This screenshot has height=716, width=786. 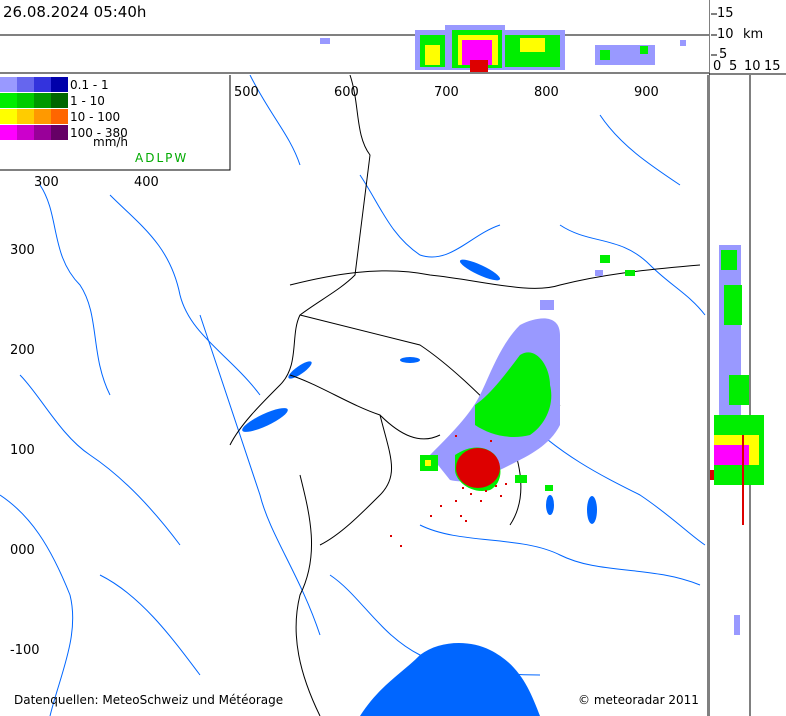 What do you see at coordinates (772, 66) in the screenshot?
I see `width-tick-15: 15` at bounding box center [772, 66].